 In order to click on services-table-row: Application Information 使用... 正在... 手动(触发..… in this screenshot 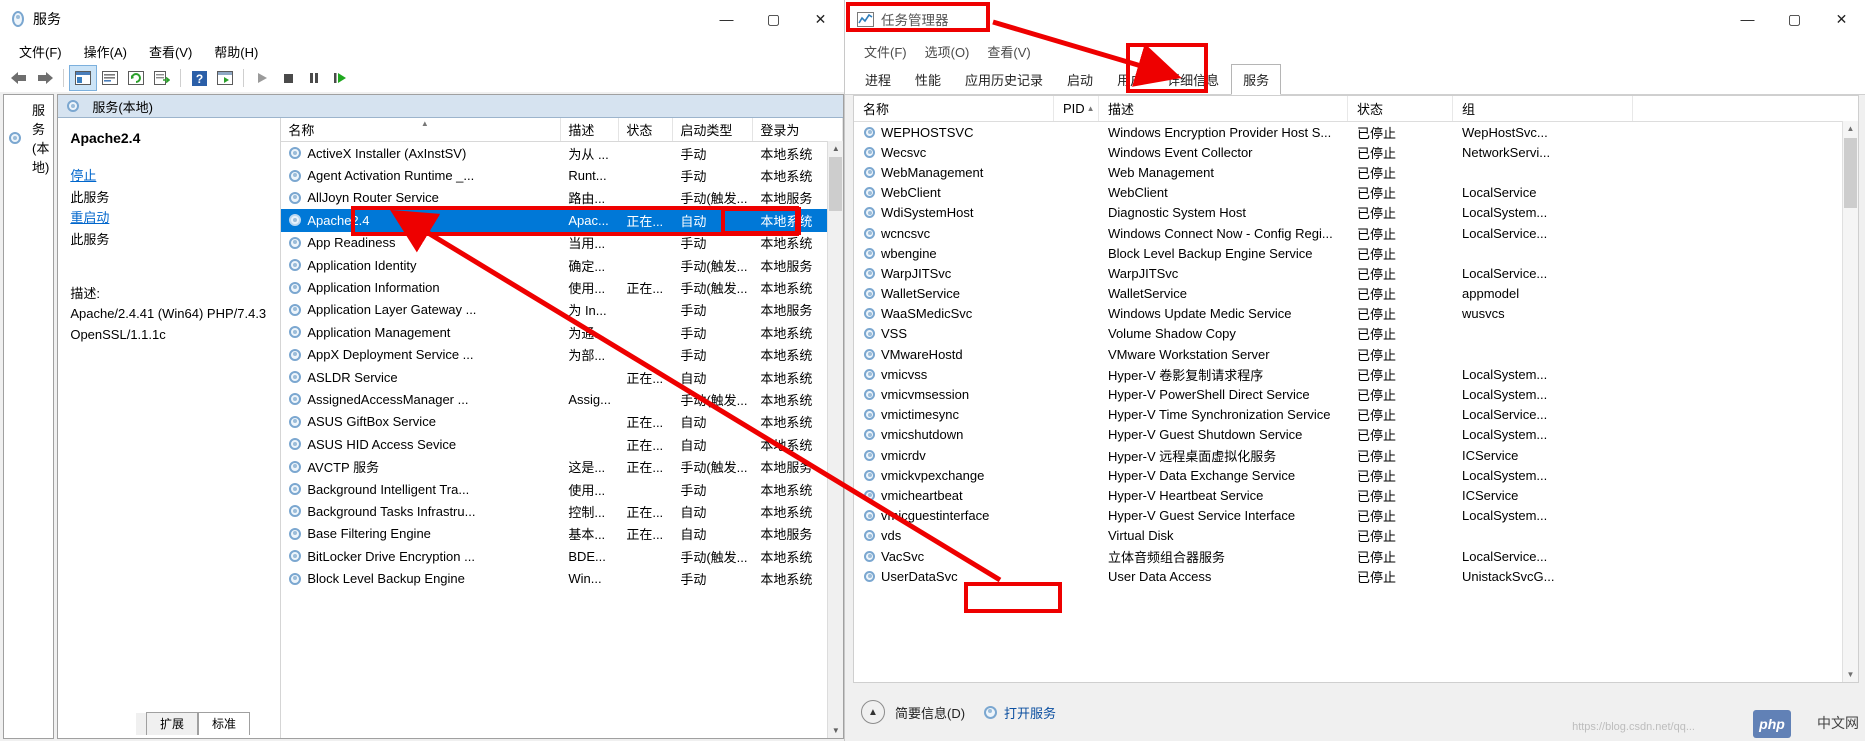, I will do `click(562, 287)`.